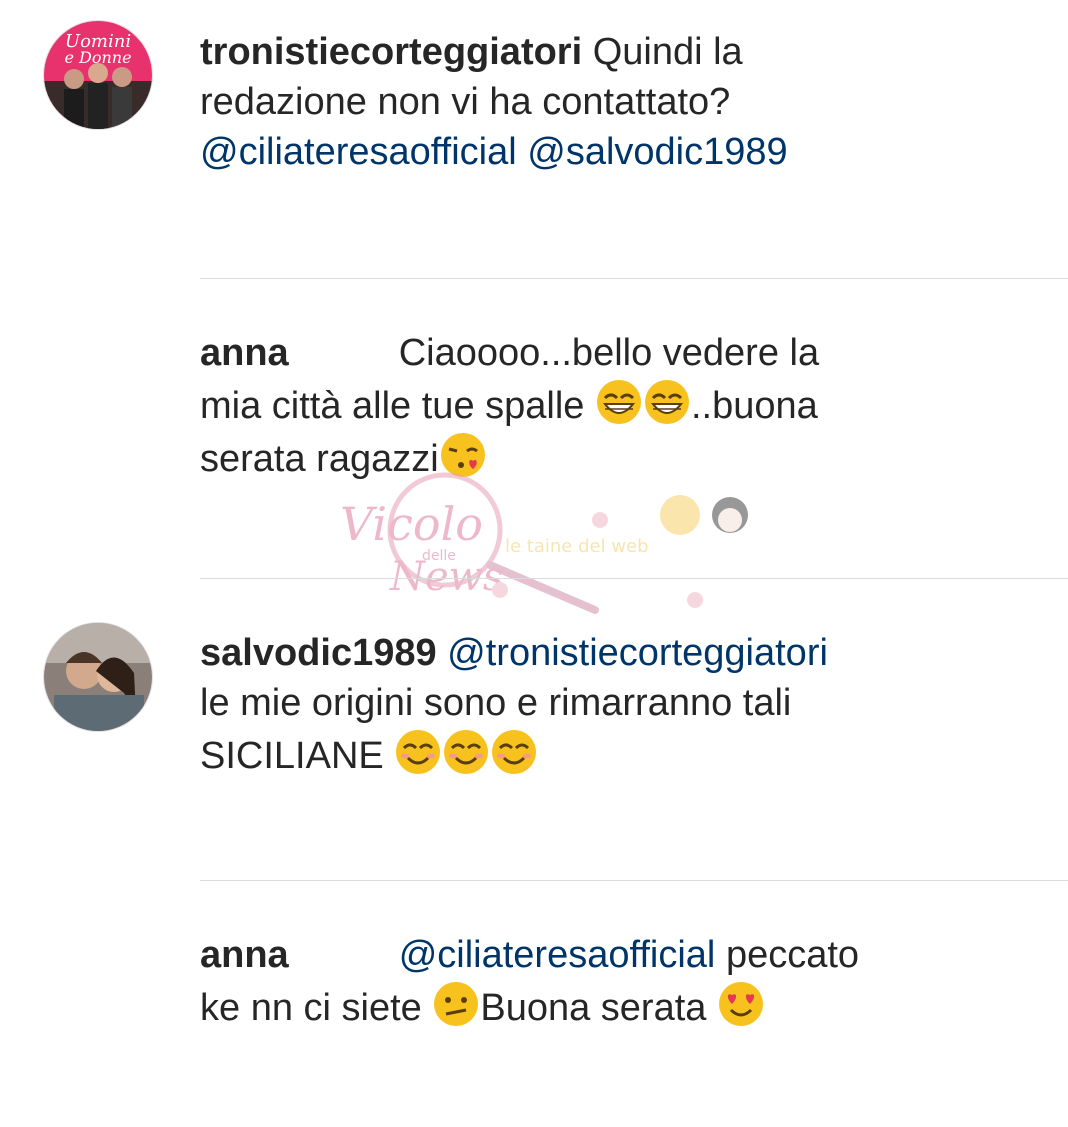  I want to click on uomini-e-donne-logo-icon: Uomini e Donne, so click(98, 75).